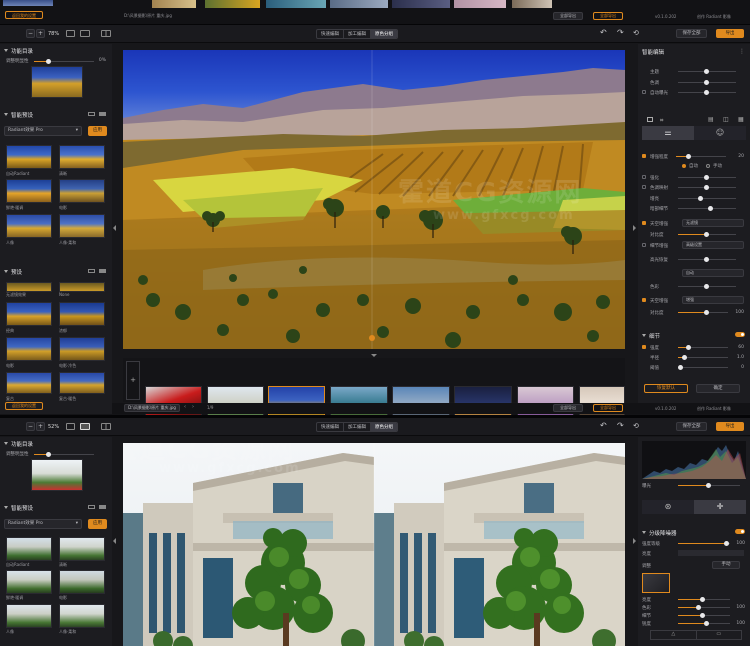 Image resolution: width=750 pixels, height=646 pixels. I want to click on bottom-zoom-level: 52%, so click(53, 427).